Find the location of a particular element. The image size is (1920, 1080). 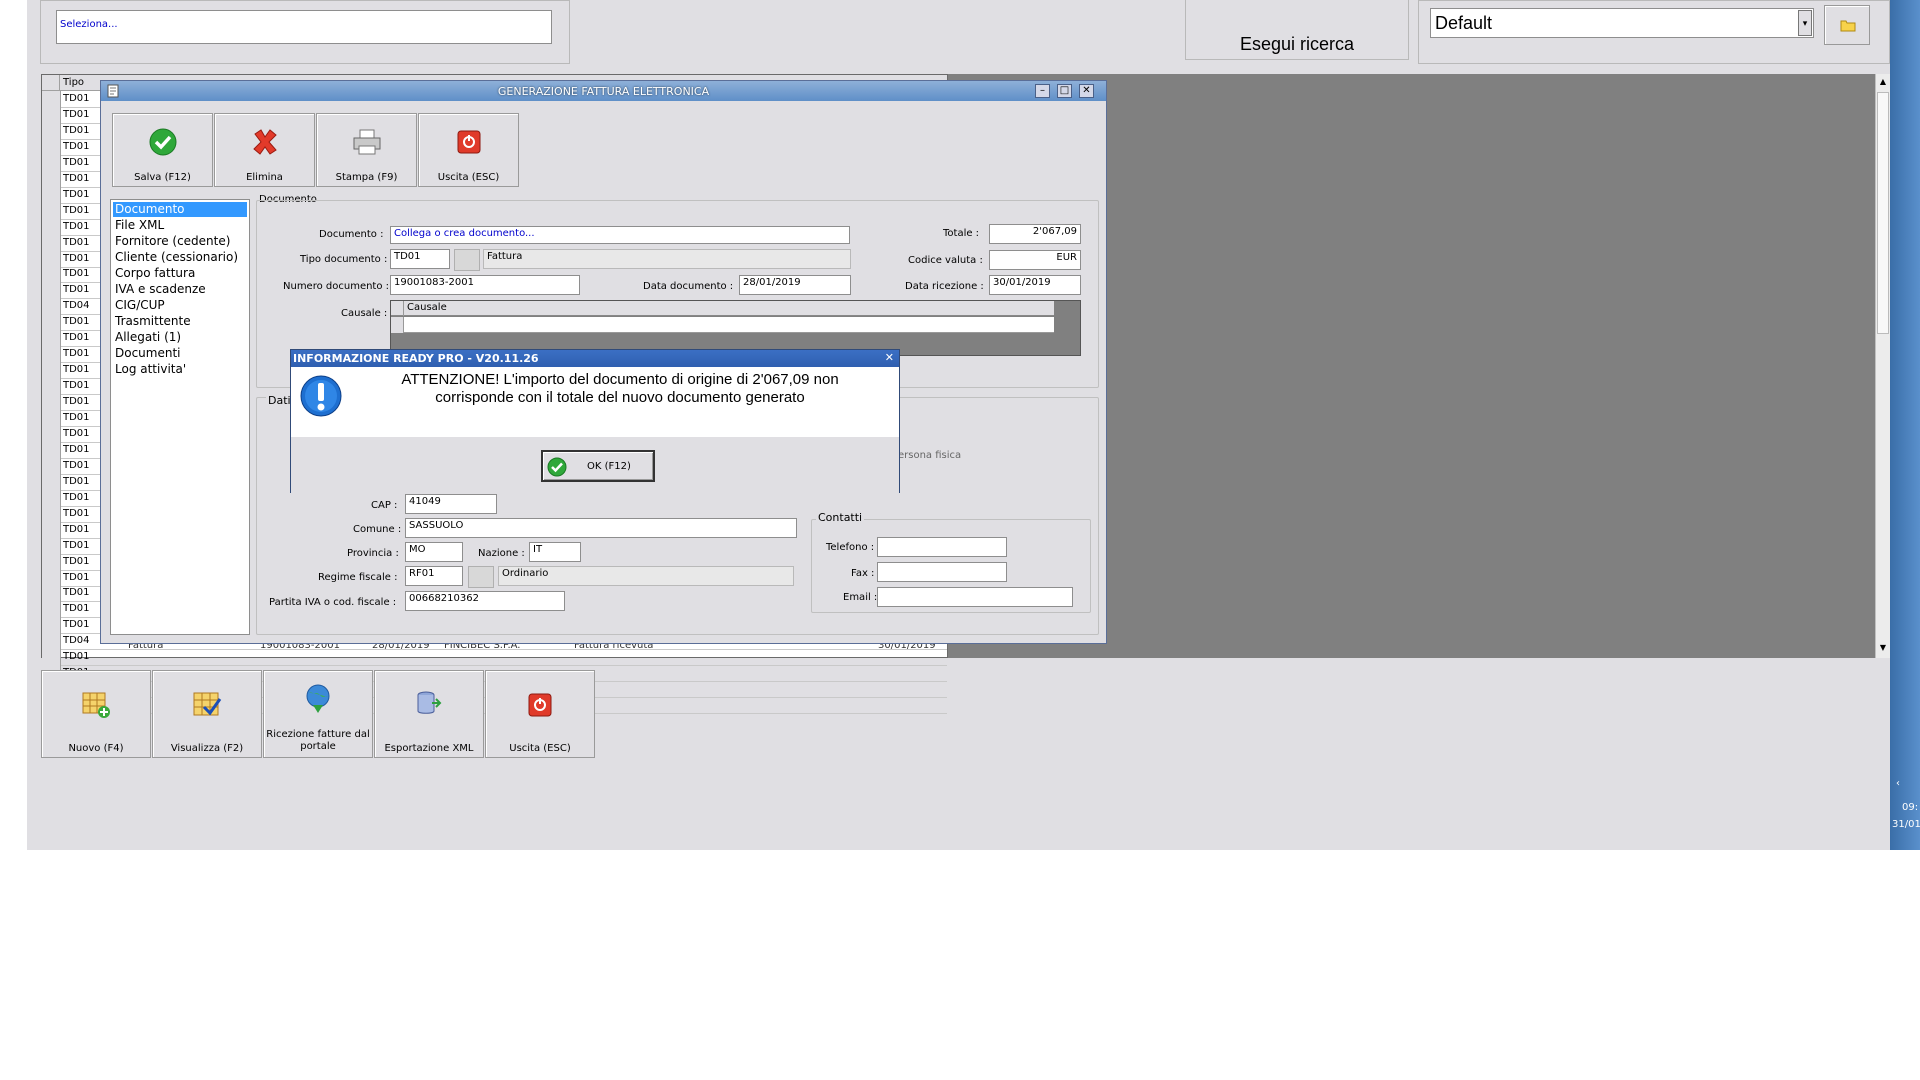

grid-header-tipo: Tipo is located at coordinates (73, 82).